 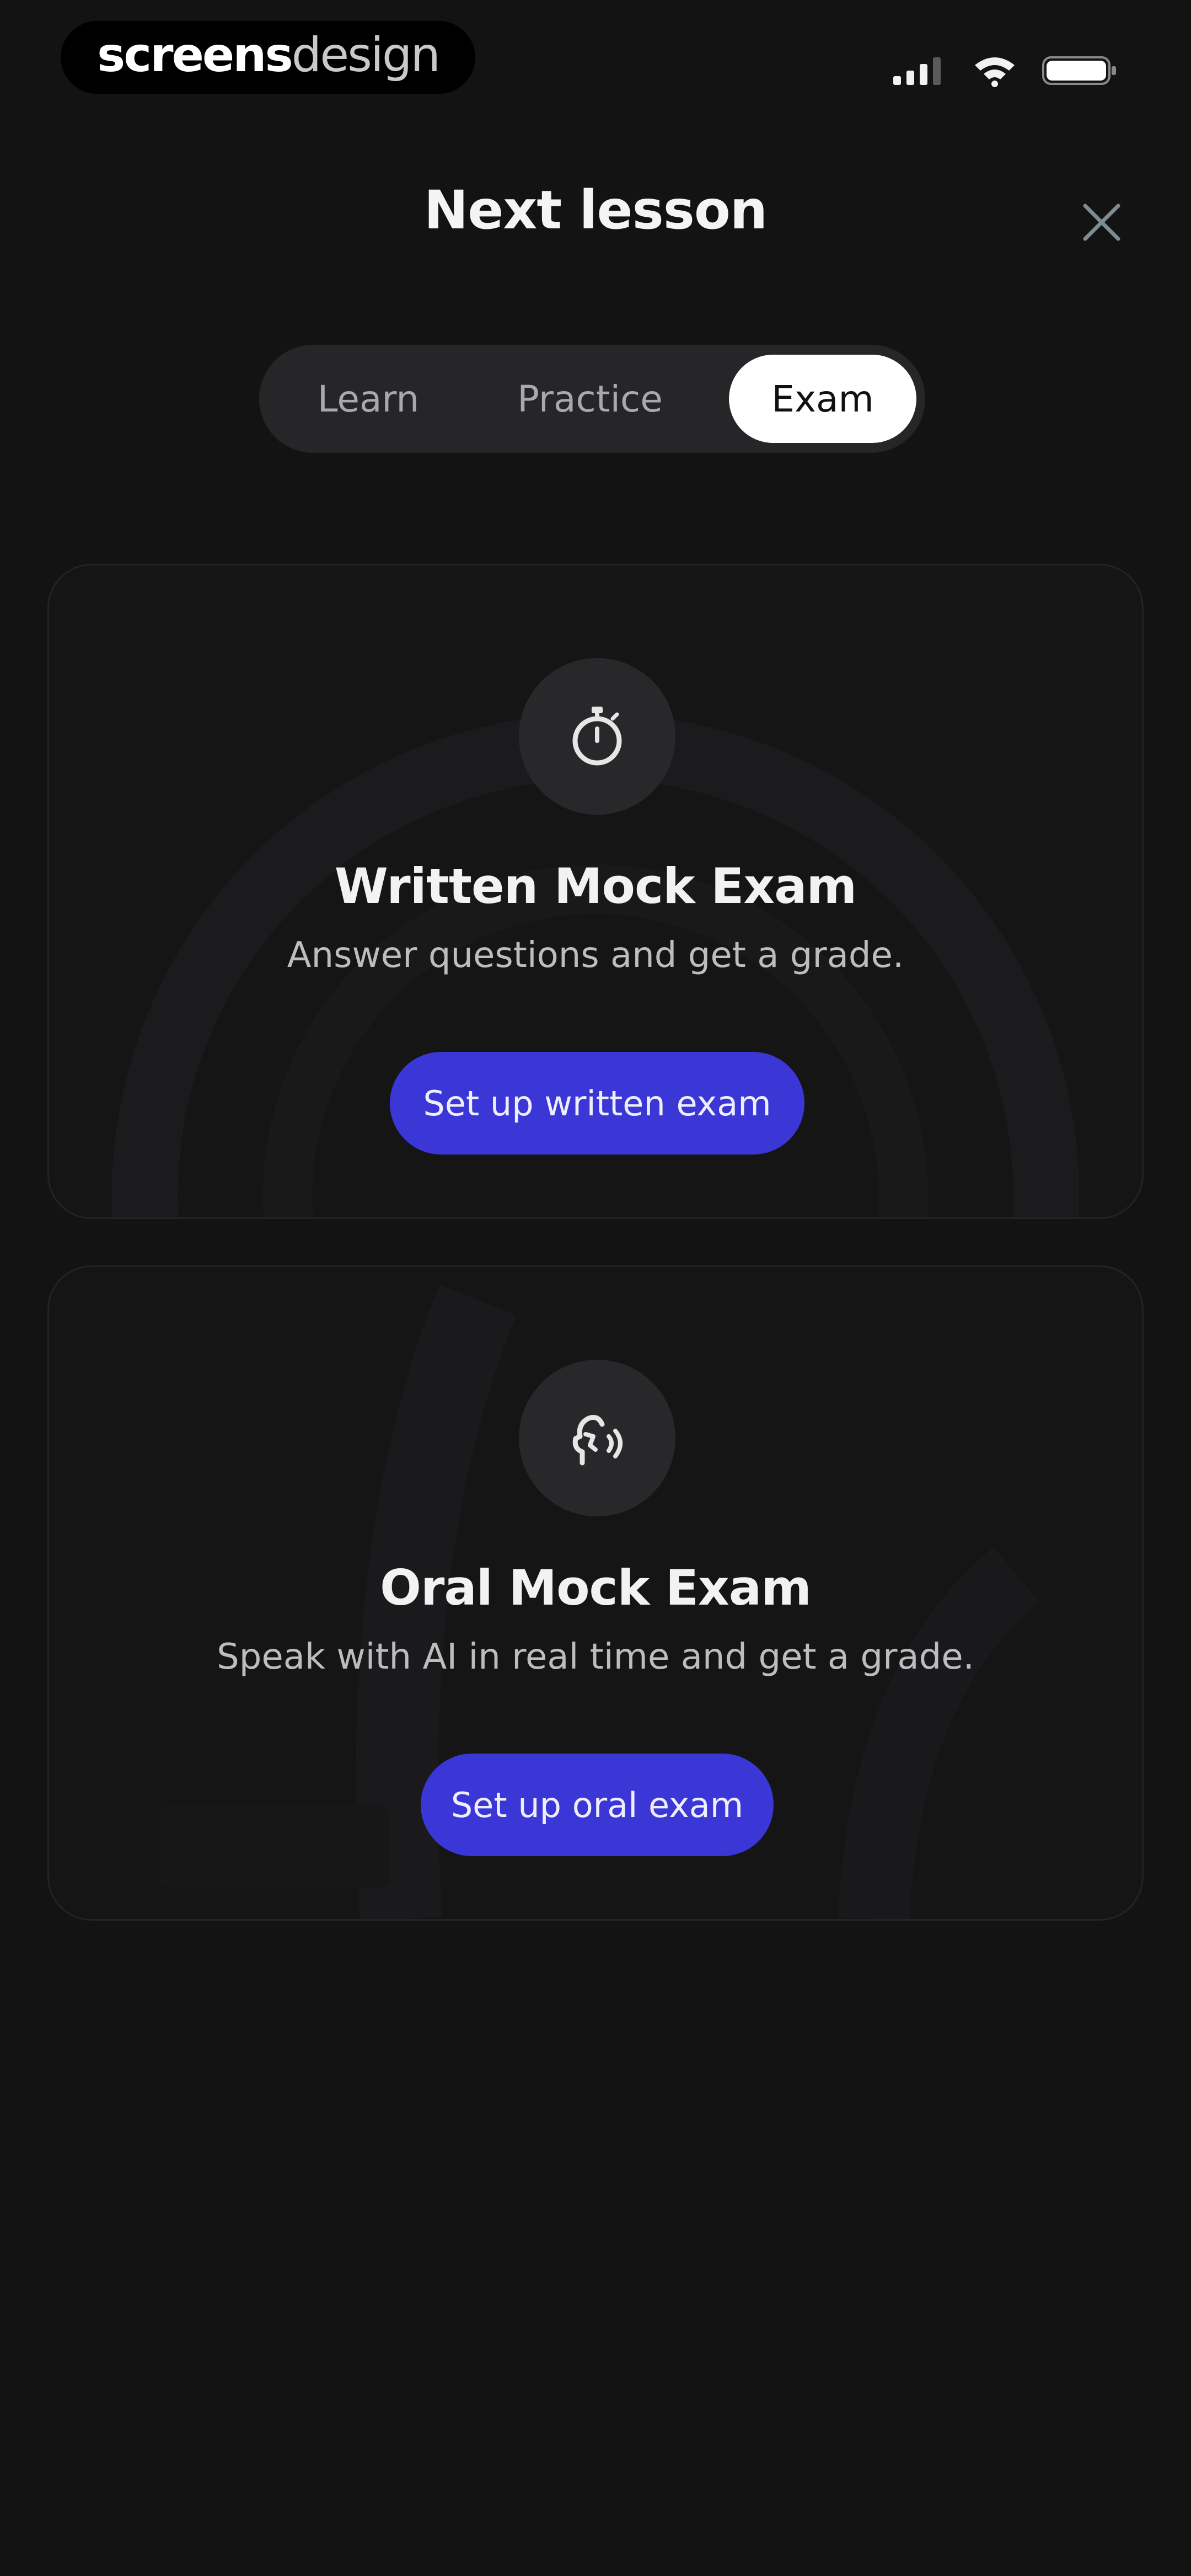 What do you see at coordinates (595, 210) in the screenshot?
I see `page-title: Next lesson` at bounding box center [595, 210].